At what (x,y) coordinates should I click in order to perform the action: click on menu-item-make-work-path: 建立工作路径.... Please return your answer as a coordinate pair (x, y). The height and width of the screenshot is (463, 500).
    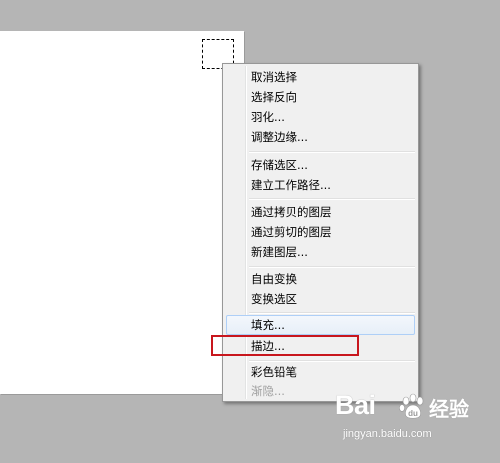
    Looking at the image, I should click on (320, 185).